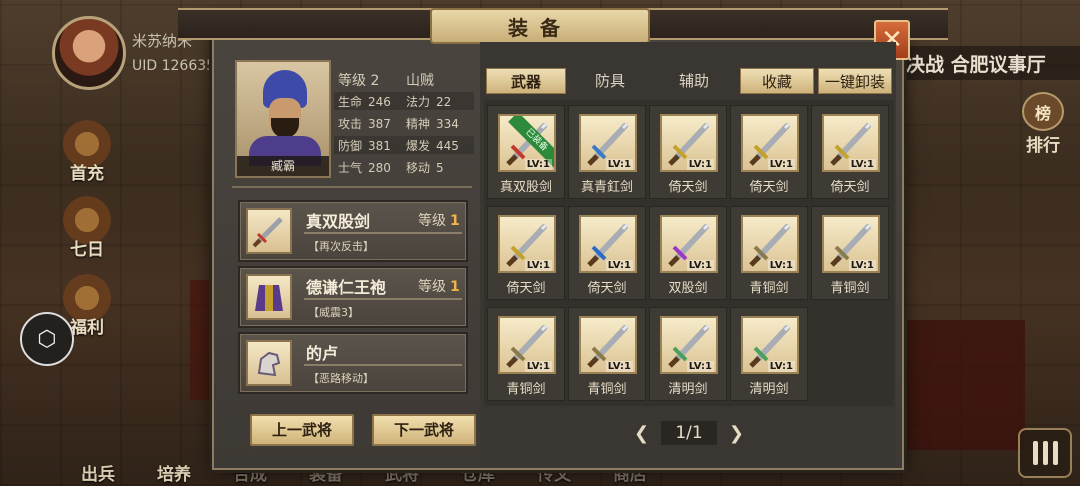 Image resolution: width=1080 pixels, height=486 pixels. I want to click on equipped-armor-card: 德谦仁王袍 等级 1 【威震3】, so click(353, 297).